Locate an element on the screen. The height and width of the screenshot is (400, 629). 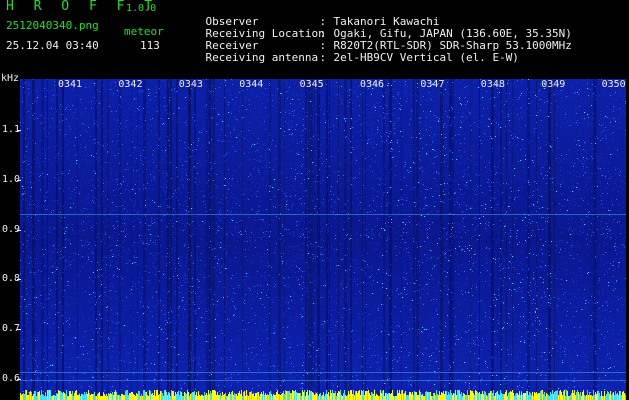
time-tick-label: 0348 is located at coordinates (492, 84).